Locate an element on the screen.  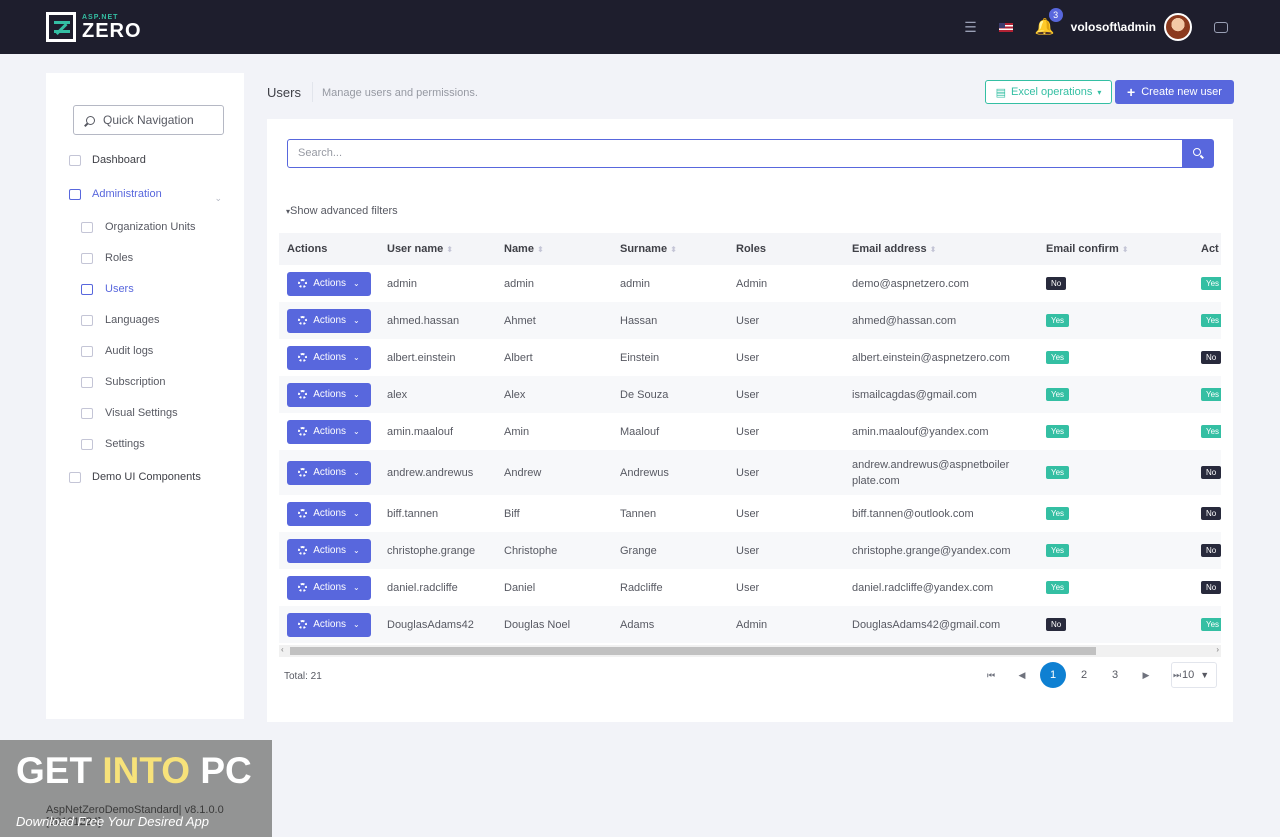
sidebar-item-dashboard: Dashboard is located at coordinates (107, 160).